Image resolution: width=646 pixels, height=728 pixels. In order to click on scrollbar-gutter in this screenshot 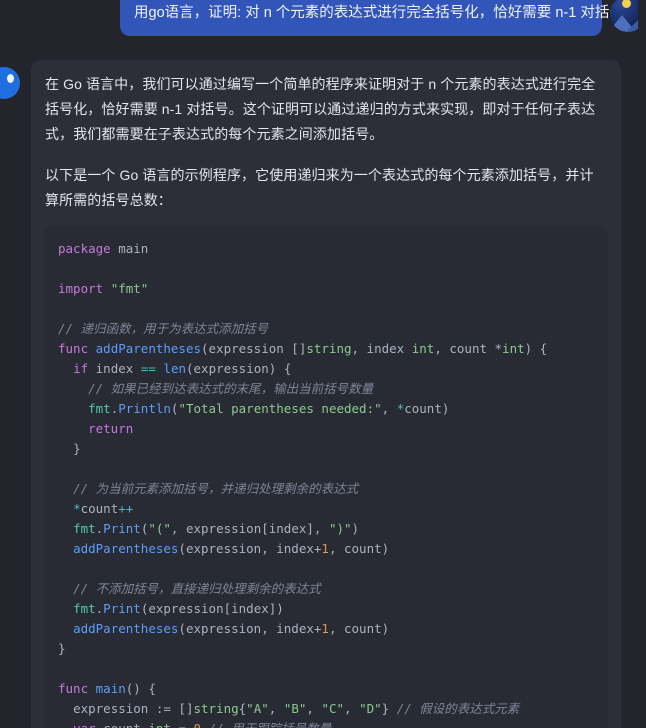, I will do `click(642, 364)`.